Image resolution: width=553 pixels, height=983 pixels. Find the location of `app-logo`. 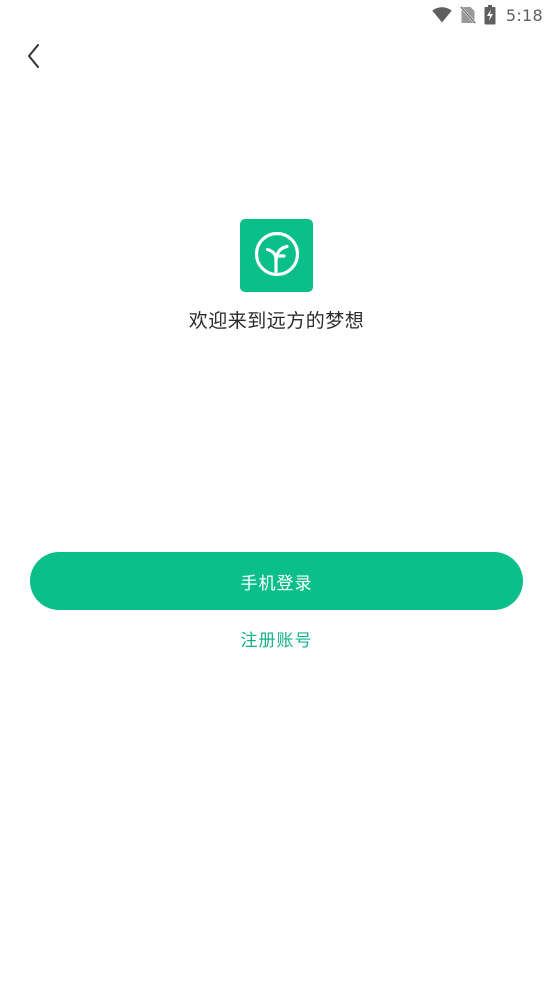

app-logo is located at coordinates (276, 255).